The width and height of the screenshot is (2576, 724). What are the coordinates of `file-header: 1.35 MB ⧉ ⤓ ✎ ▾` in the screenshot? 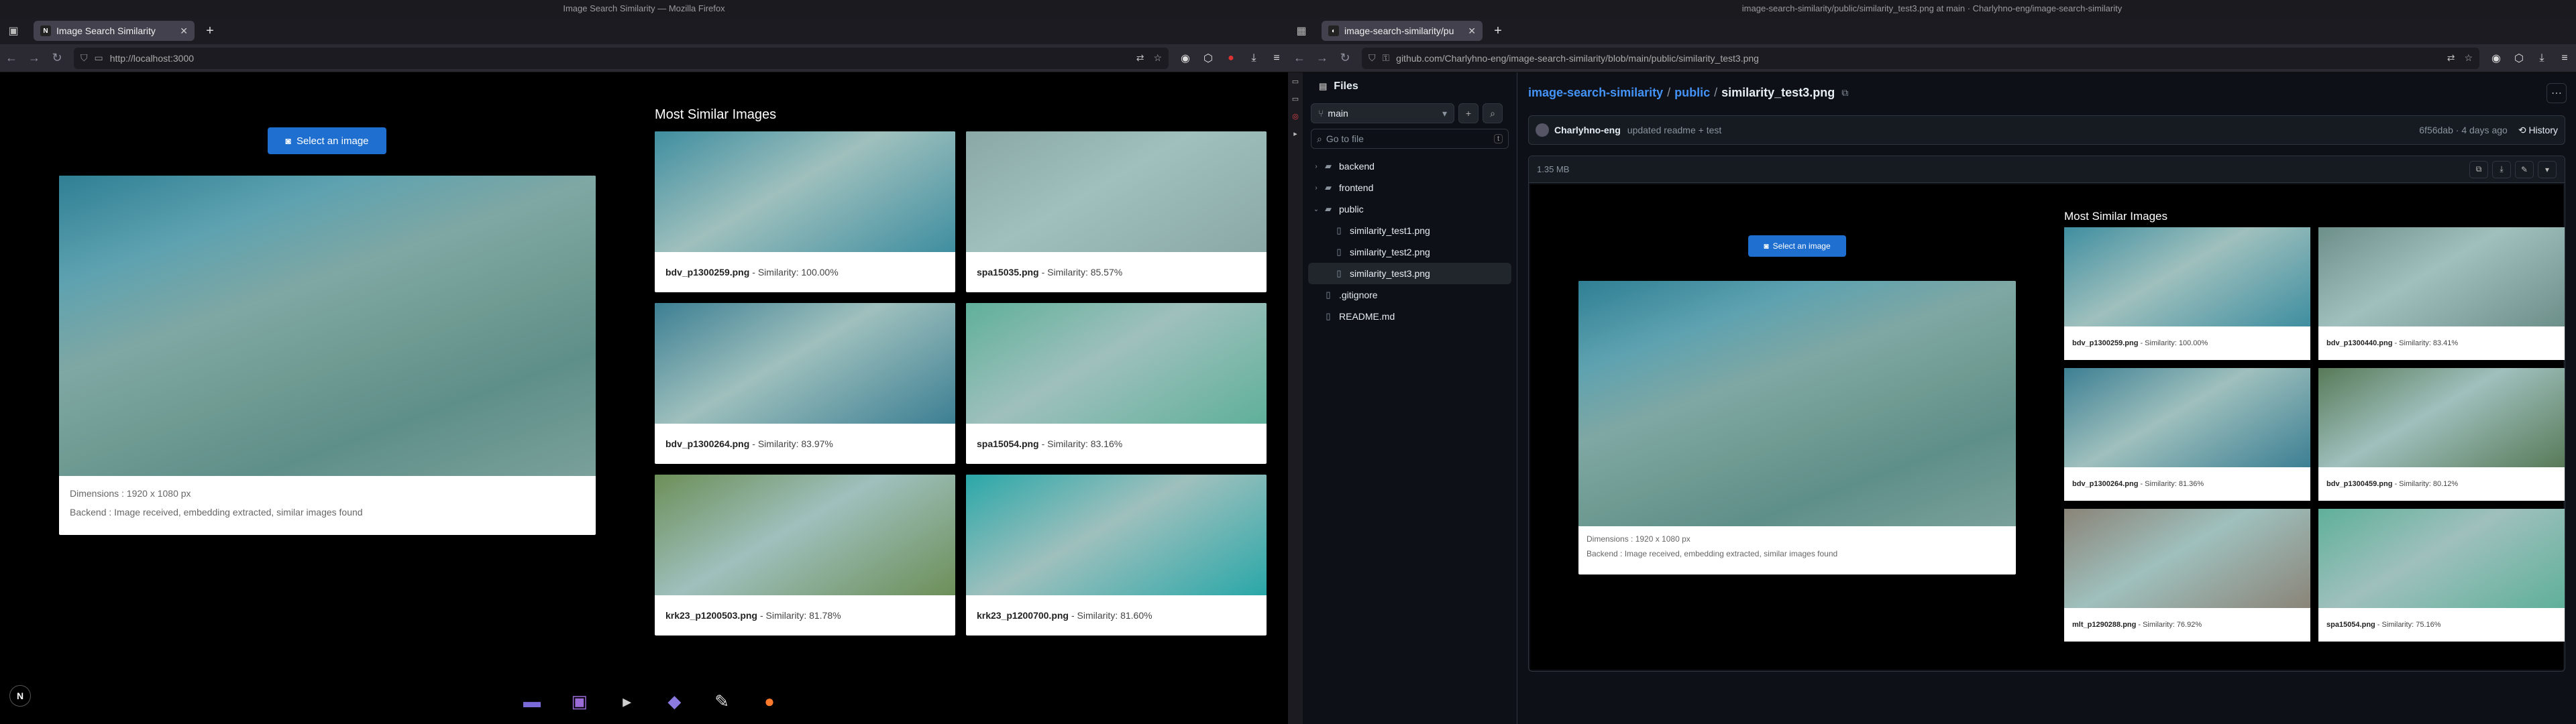 It's located at (2047, 169).